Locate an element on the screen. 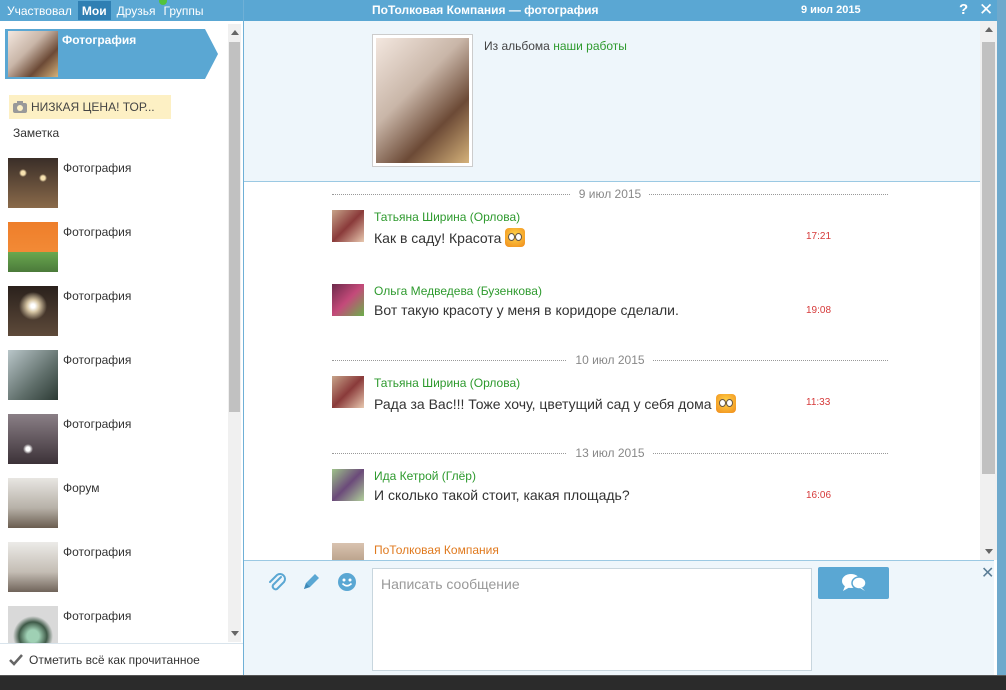  message-text: И сколько такой стоит, какая площадь? is located at coordinates (502, 495).